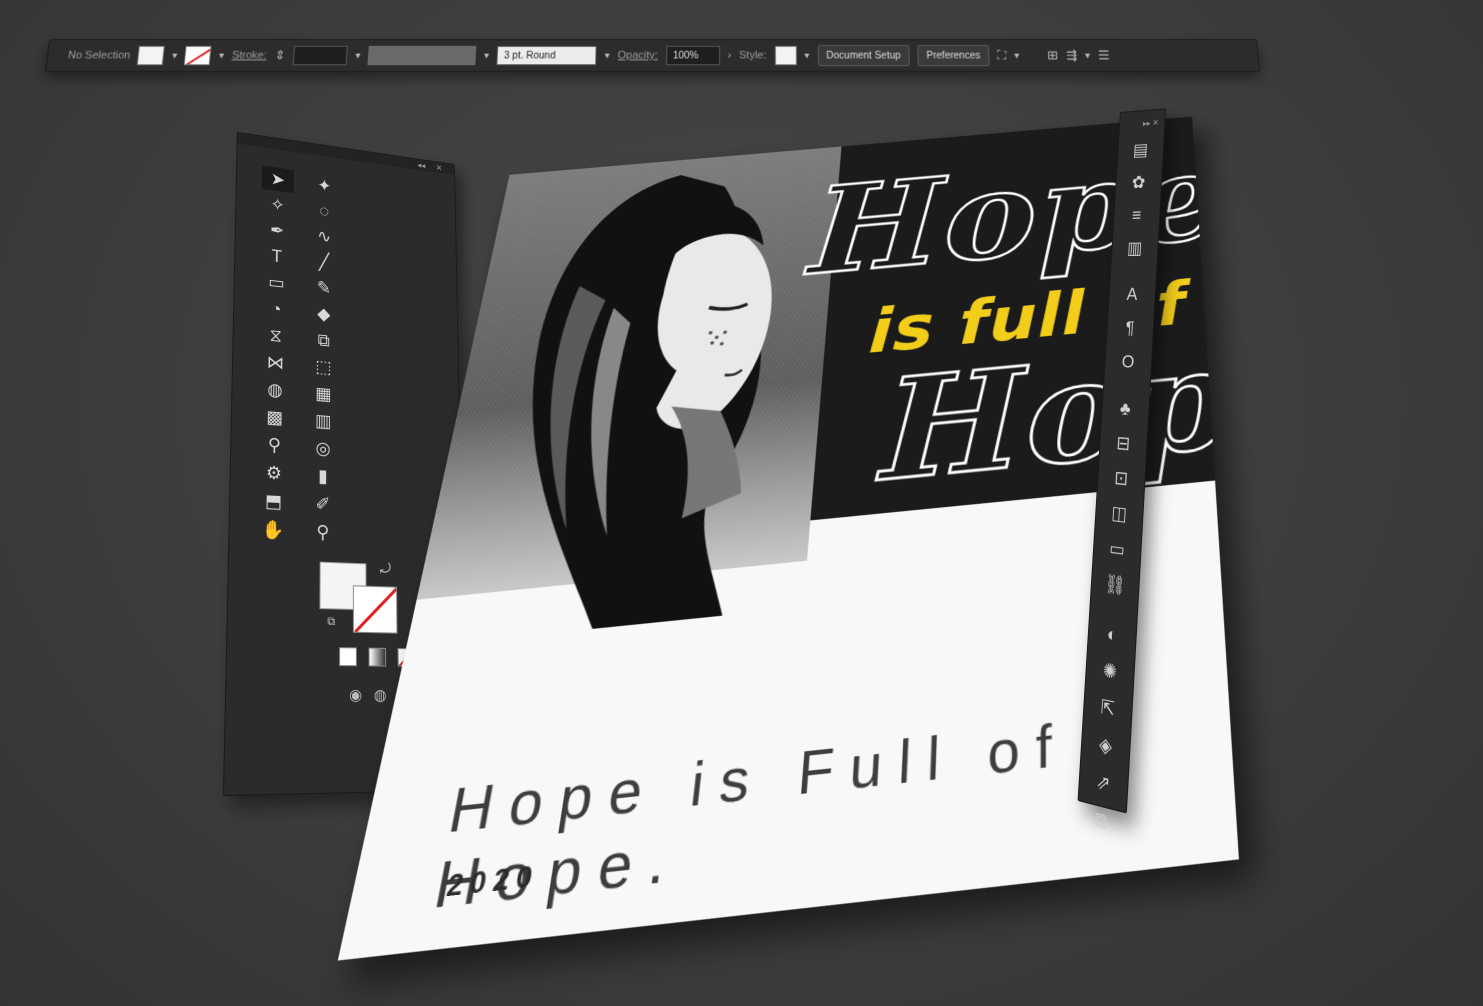  Describe the element at coordinates (1112, 636) in the screenshot. I see `appearance-icon: ◐` at that location.